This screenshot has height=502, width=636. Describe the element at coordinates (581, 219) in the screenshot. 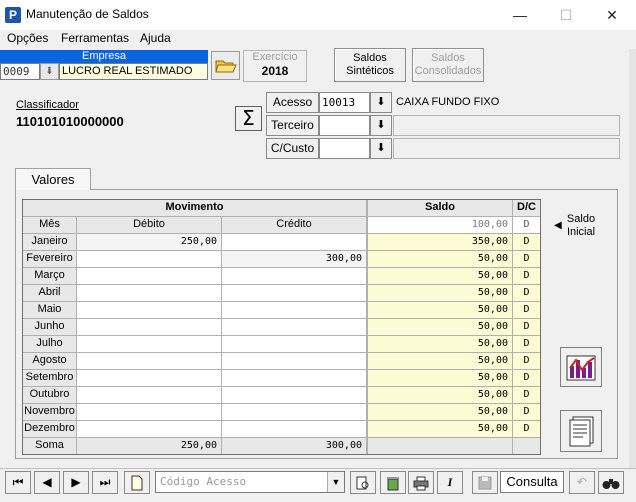

I see `saldo-inicial-line1: Saldo` at that location.